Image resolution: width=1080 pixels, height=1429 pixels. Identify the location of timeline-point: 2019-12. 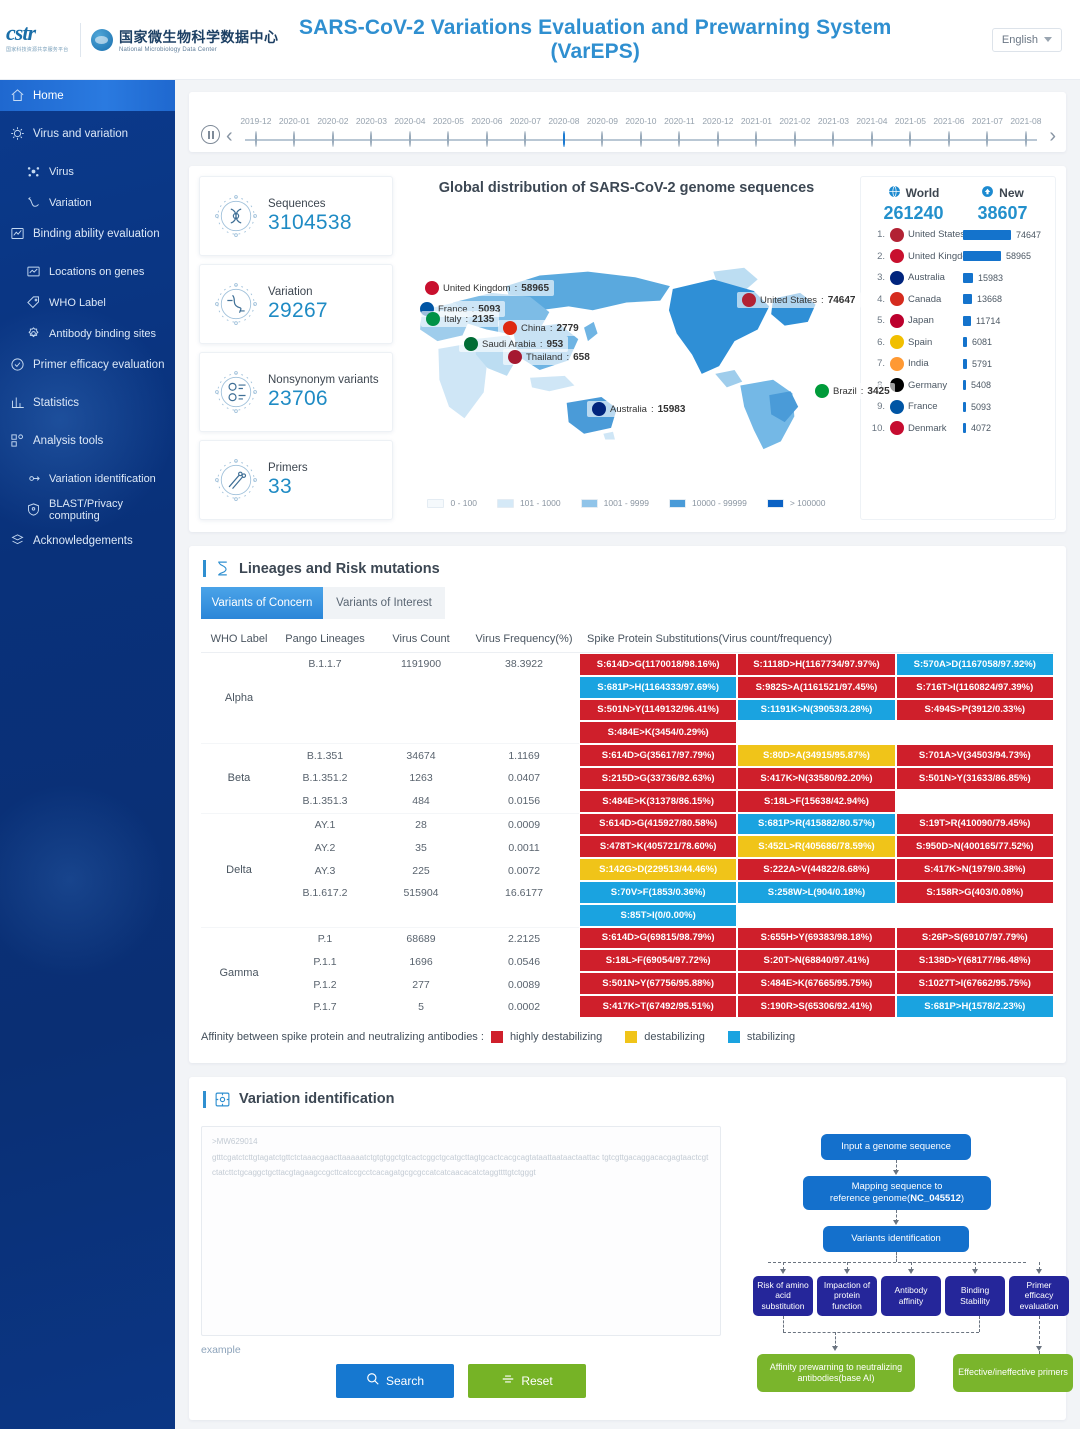
(256, 131).